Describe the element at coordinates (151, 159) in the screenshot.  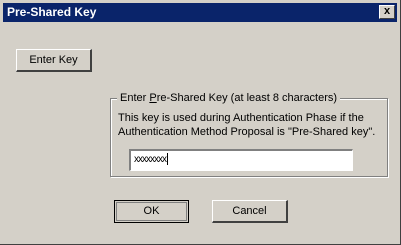
I see `masked-key-value: xxxxxxxx` at that location.